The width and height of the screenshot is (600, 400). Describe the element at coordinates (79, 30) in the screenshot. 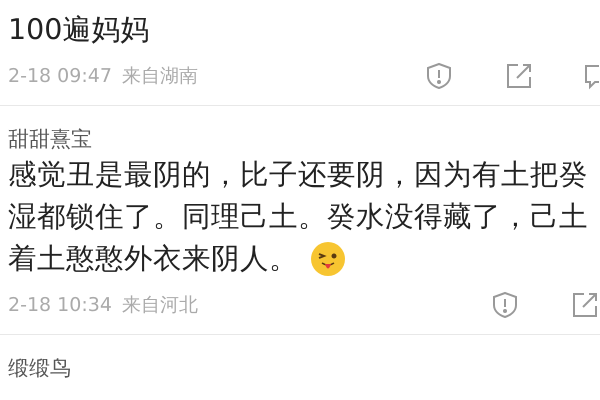

I see `comment-text: 100遍妈妈` at that location.